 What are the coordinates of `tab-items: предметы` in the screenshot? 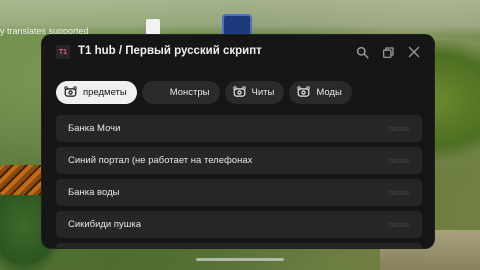 It's located at (96, 92).